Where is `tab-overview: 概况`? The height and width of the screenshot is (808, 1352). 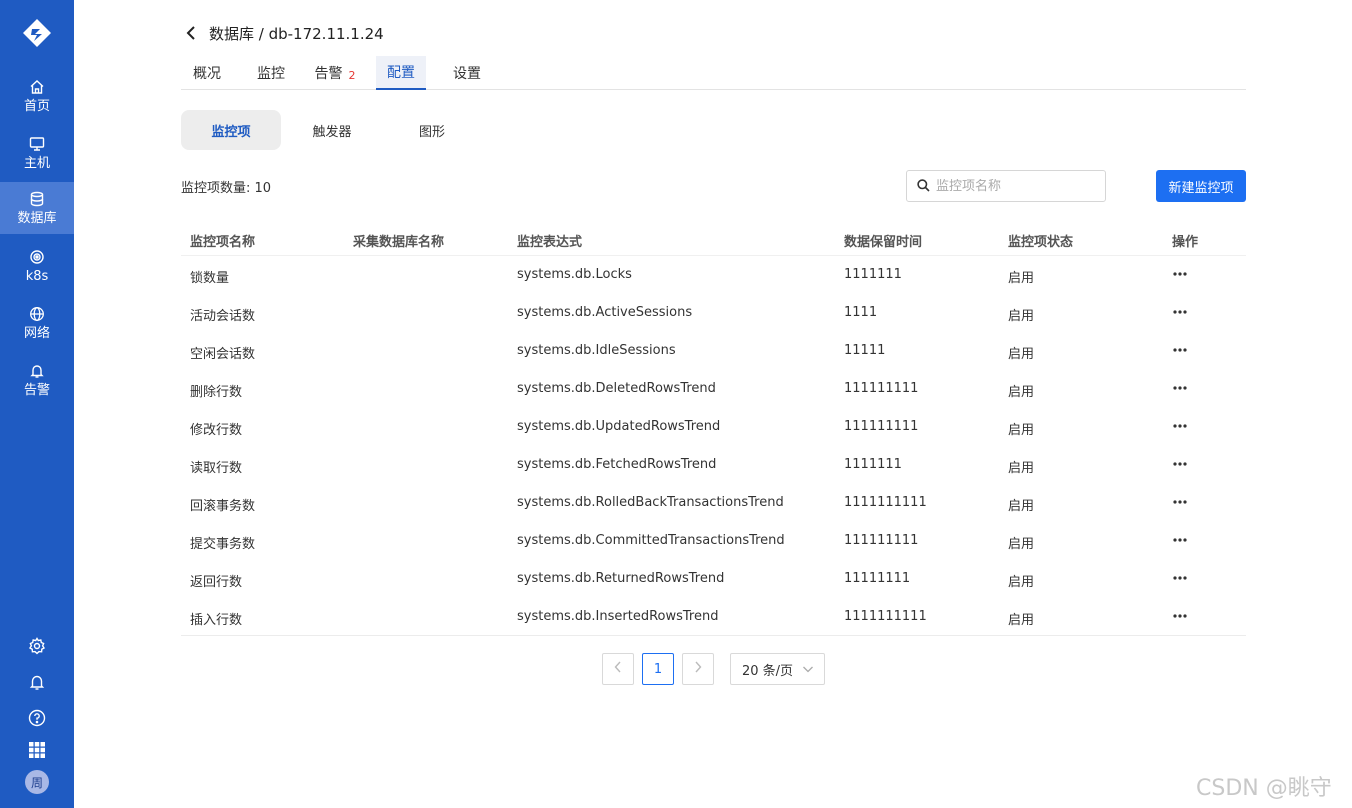 tab-overview: 概况 is located at coordinates (207, 73).